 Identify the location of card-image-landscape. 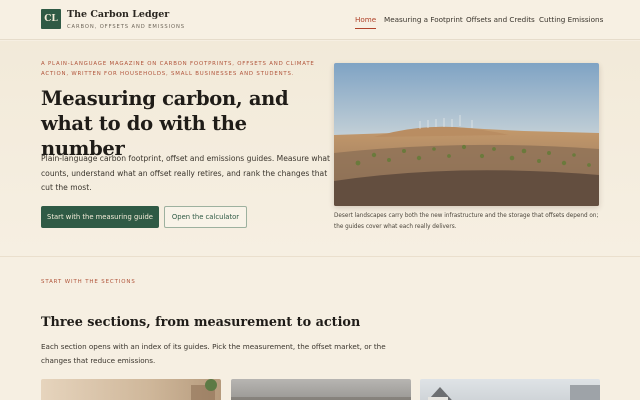
(321, 398).